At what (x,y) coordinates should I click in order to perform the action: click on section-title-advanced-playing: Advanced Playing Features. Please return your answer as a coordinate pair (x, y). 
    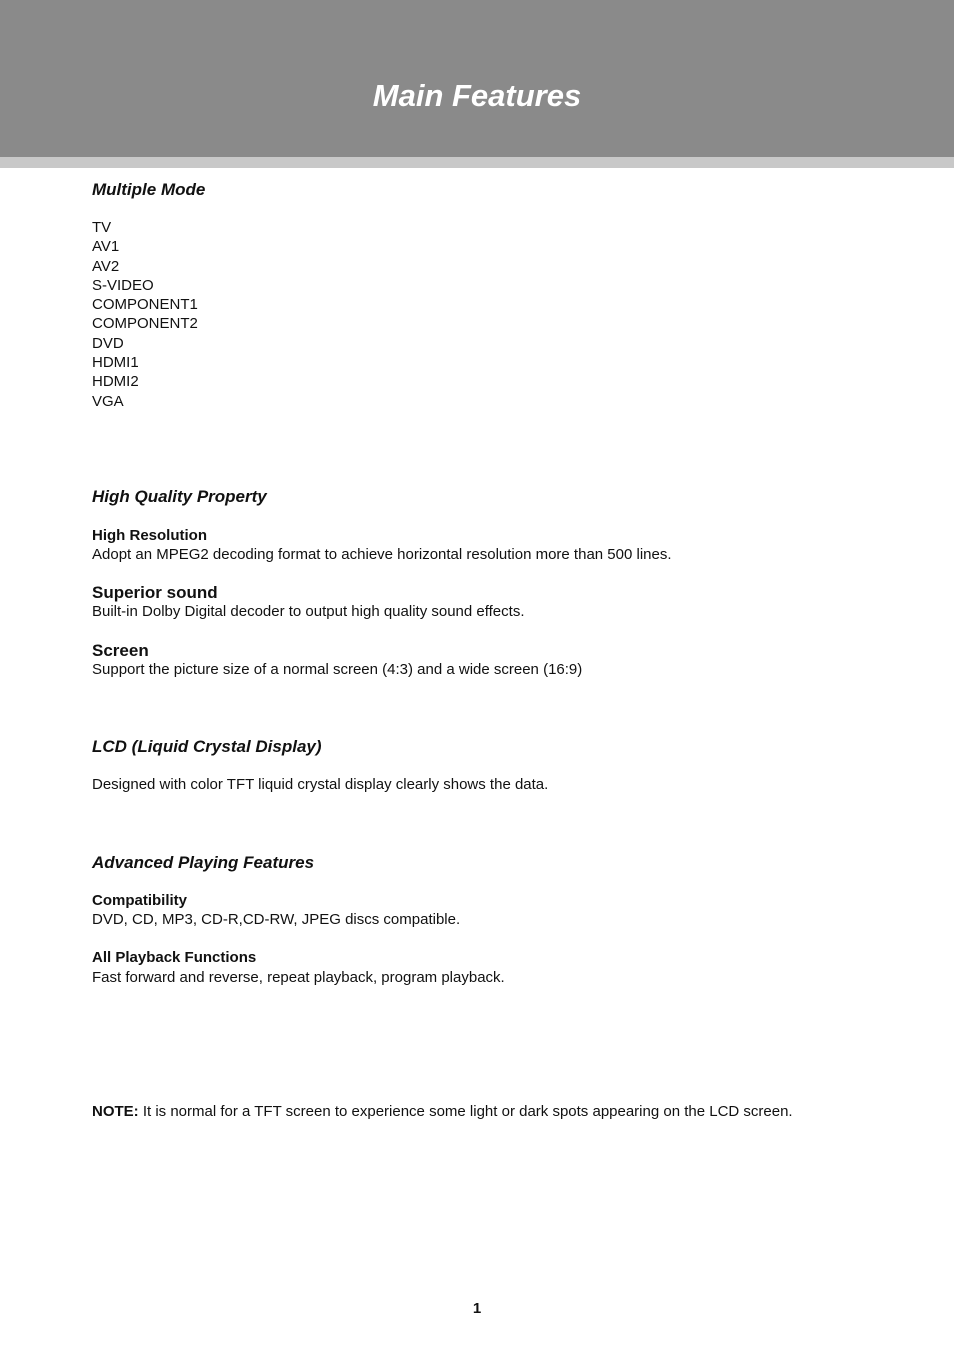
    Looking at the image, I should click on (203, 862).